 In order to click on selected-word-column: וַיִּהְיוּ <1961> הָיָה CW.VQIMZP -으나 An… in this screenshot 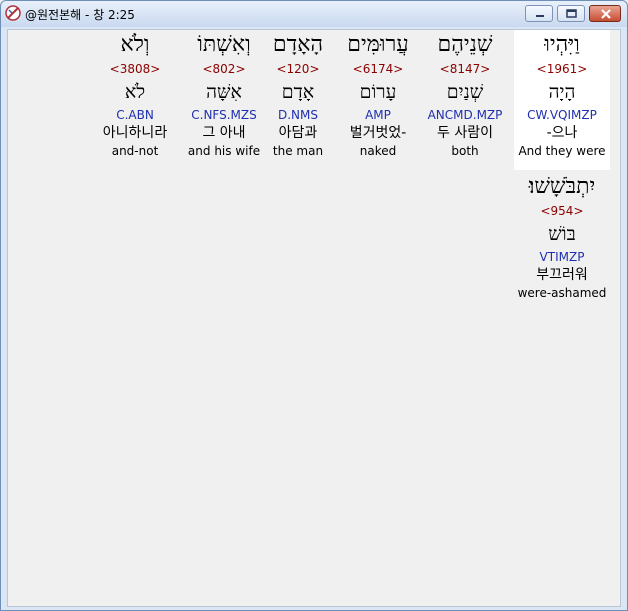, I will do `click(562, 100)`.